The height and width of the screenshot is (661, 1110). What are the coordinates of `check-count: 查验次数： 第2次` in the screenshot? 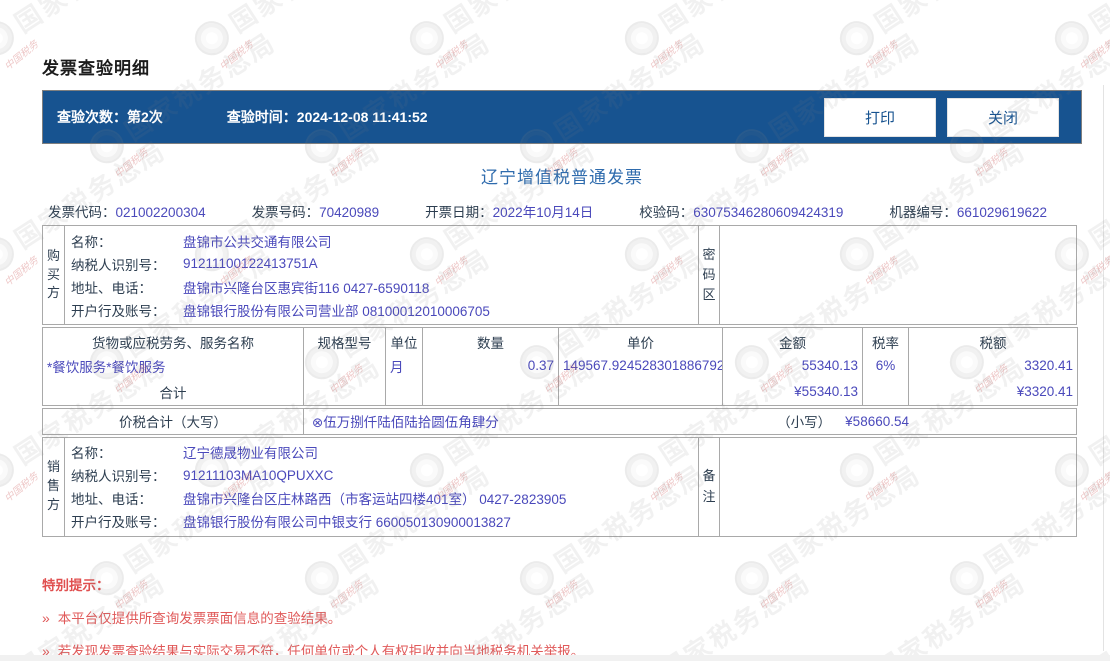 It's located at (110, 117).